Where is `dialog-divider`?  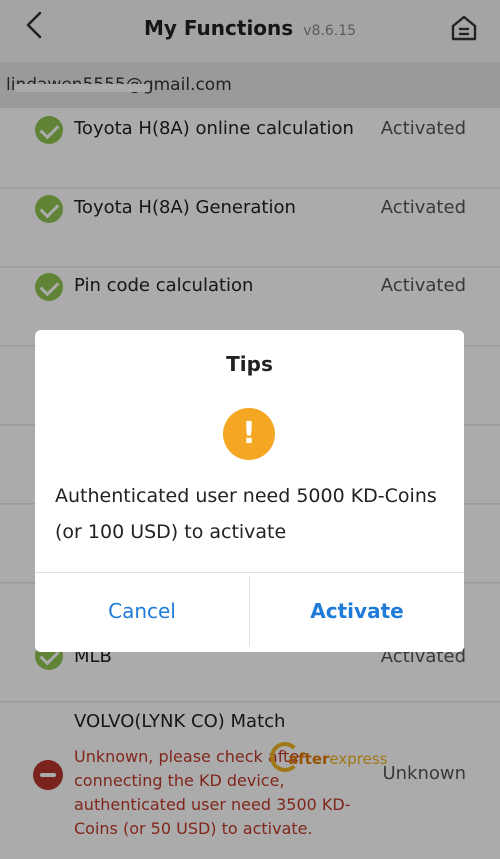
dialog-divider is located at coordinates (249, 572).